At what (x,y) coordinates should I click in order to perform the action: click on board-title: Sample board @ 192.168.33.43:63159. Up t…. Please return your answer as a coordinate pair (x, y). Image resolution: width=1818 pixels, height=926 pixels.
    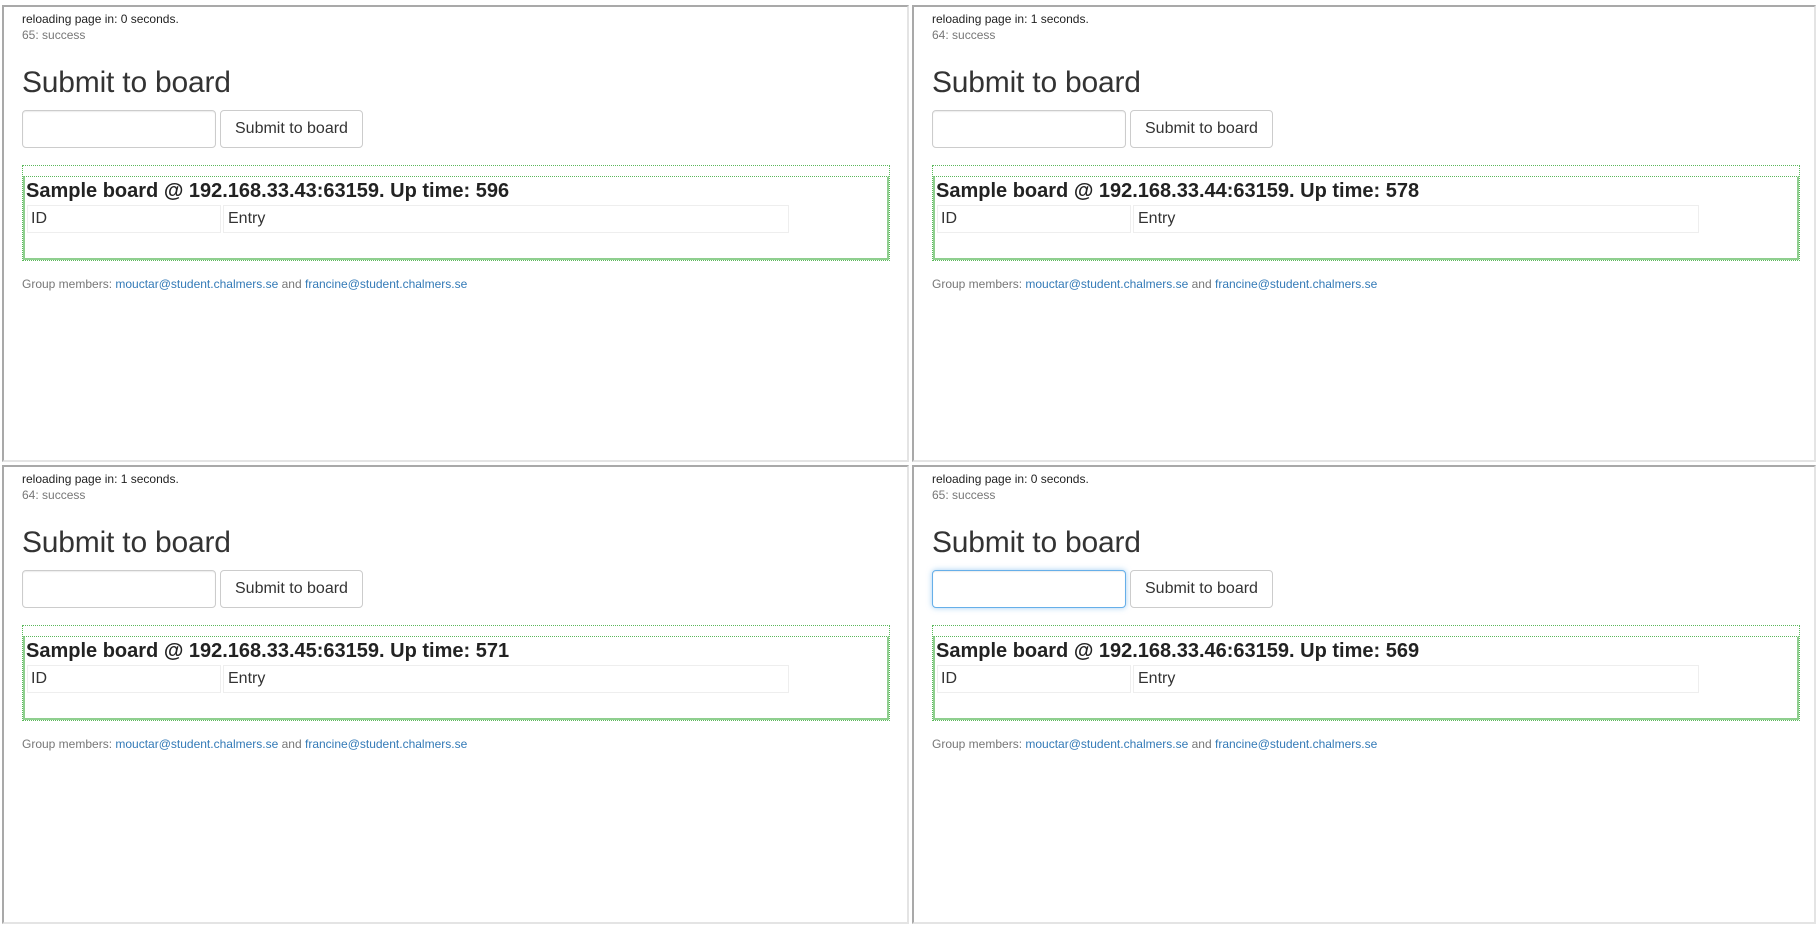
    Looking at the image, I should click on (268, 191).